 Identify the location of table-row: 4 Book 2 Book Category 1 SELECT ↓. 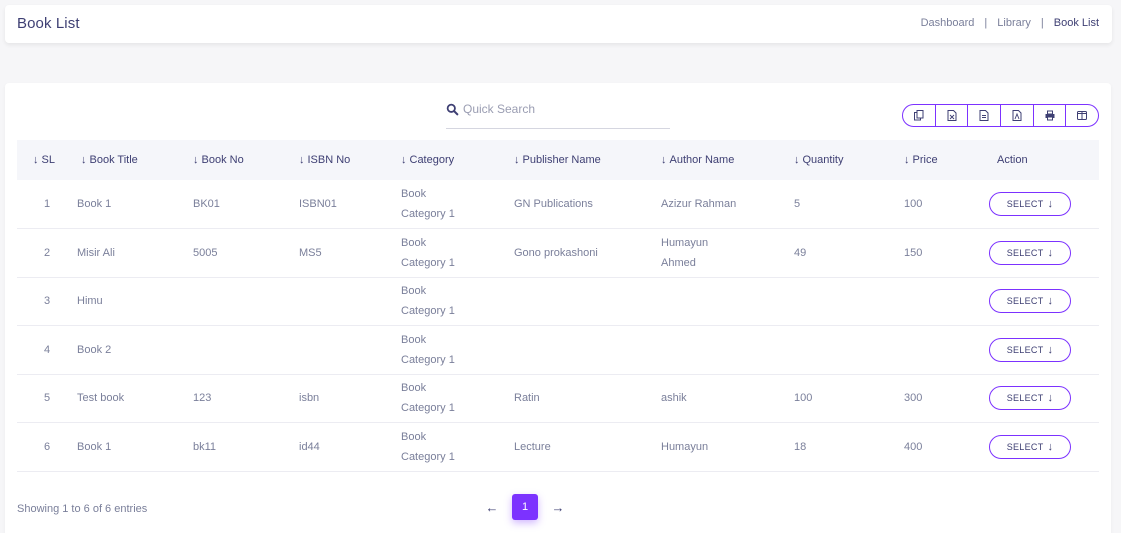
(558, 350).